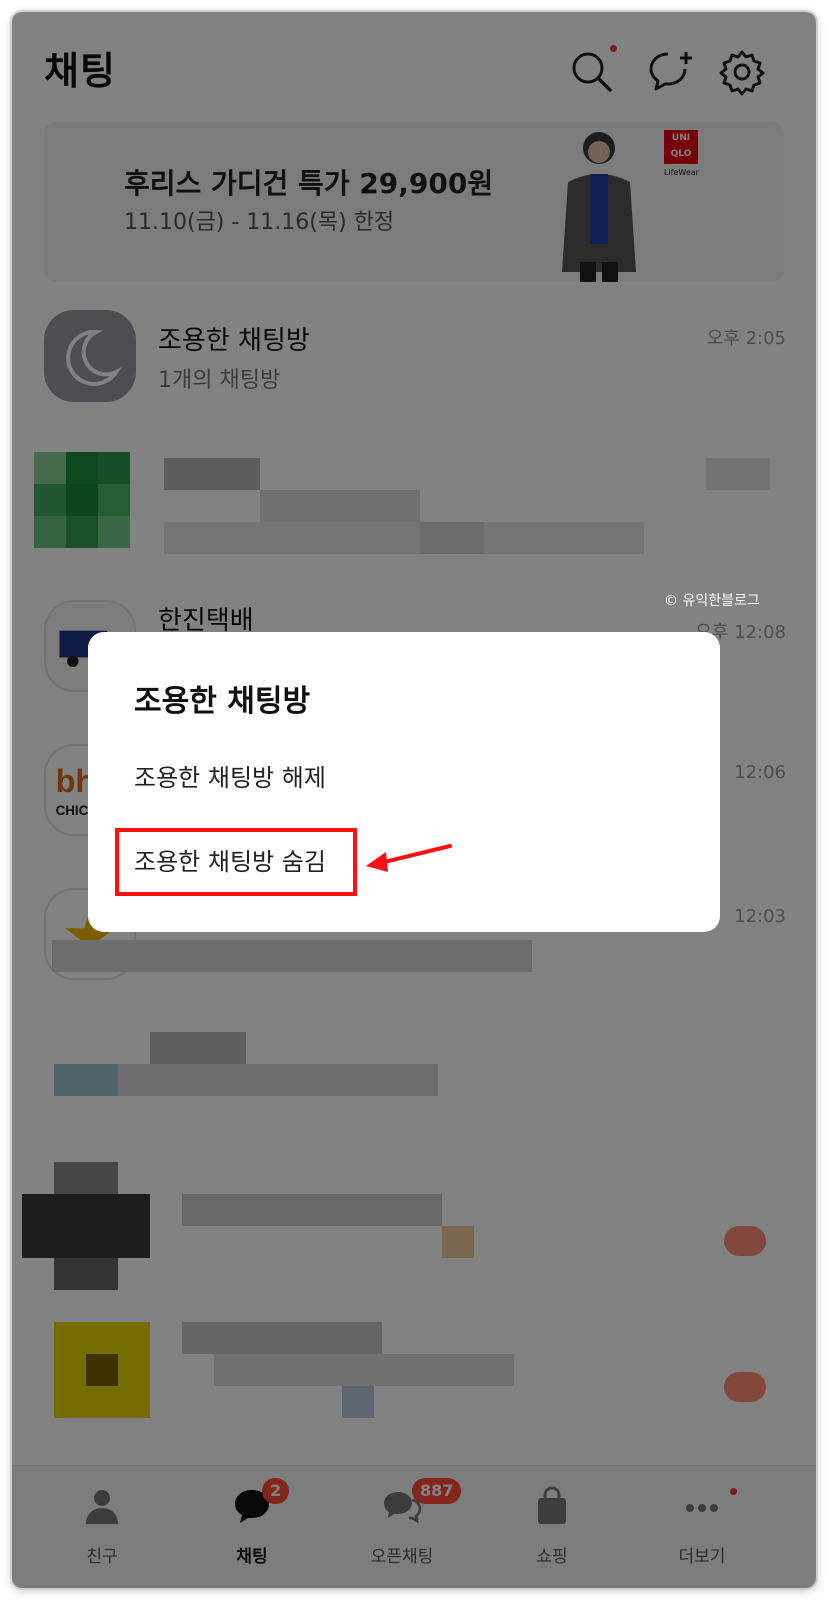 This screenshot has height=1600, width=828. What do you see at coordinates (236, 862) in the screenshot?
I see `highlight-box` at bounding box center [236, 862].